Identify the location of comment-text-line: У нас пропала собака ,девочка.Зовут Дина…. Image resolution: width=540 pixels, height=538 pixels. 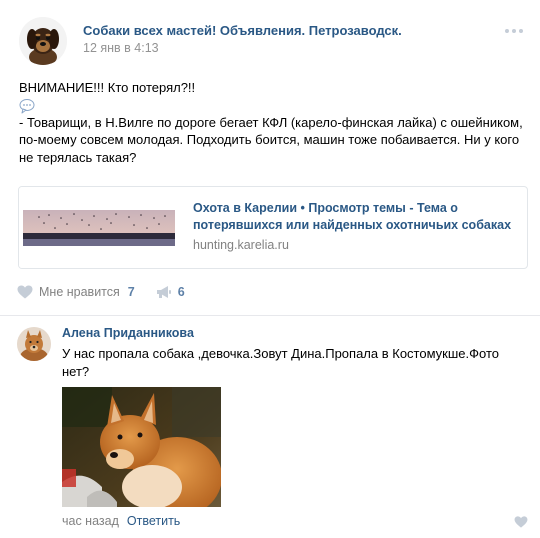
(280, 353).